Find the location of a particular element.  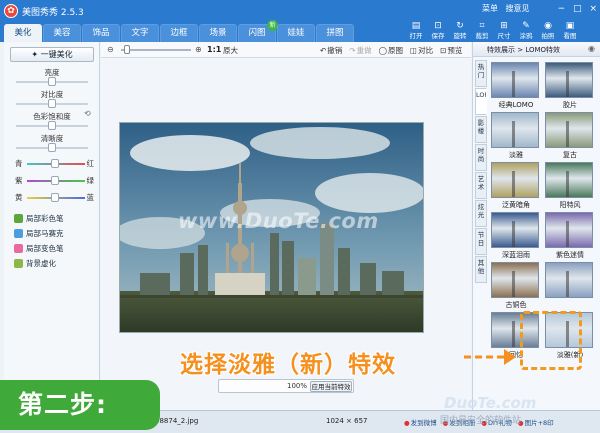

compare-button: ◫对比 is located at coordinates (421, 50).